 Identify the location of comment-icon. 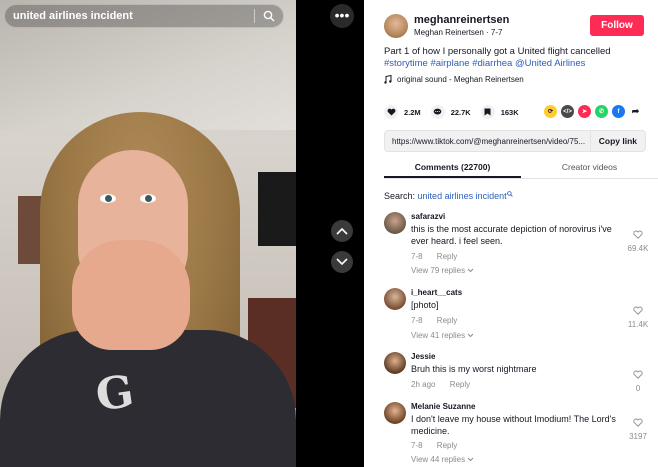
(437, 111).